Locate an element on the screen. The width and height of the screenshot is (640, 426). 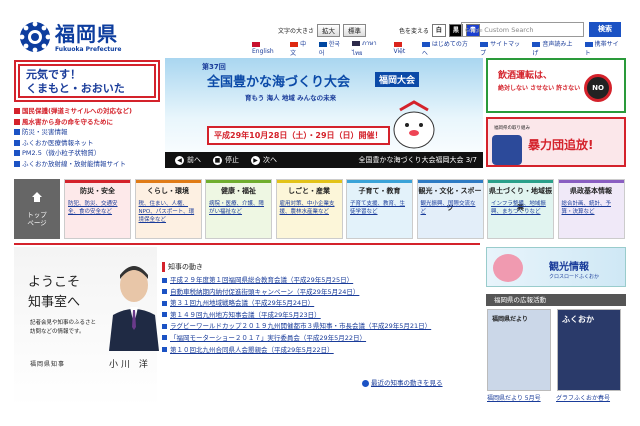
search-input: Google Custom Search is located at coordinates (522, 29).